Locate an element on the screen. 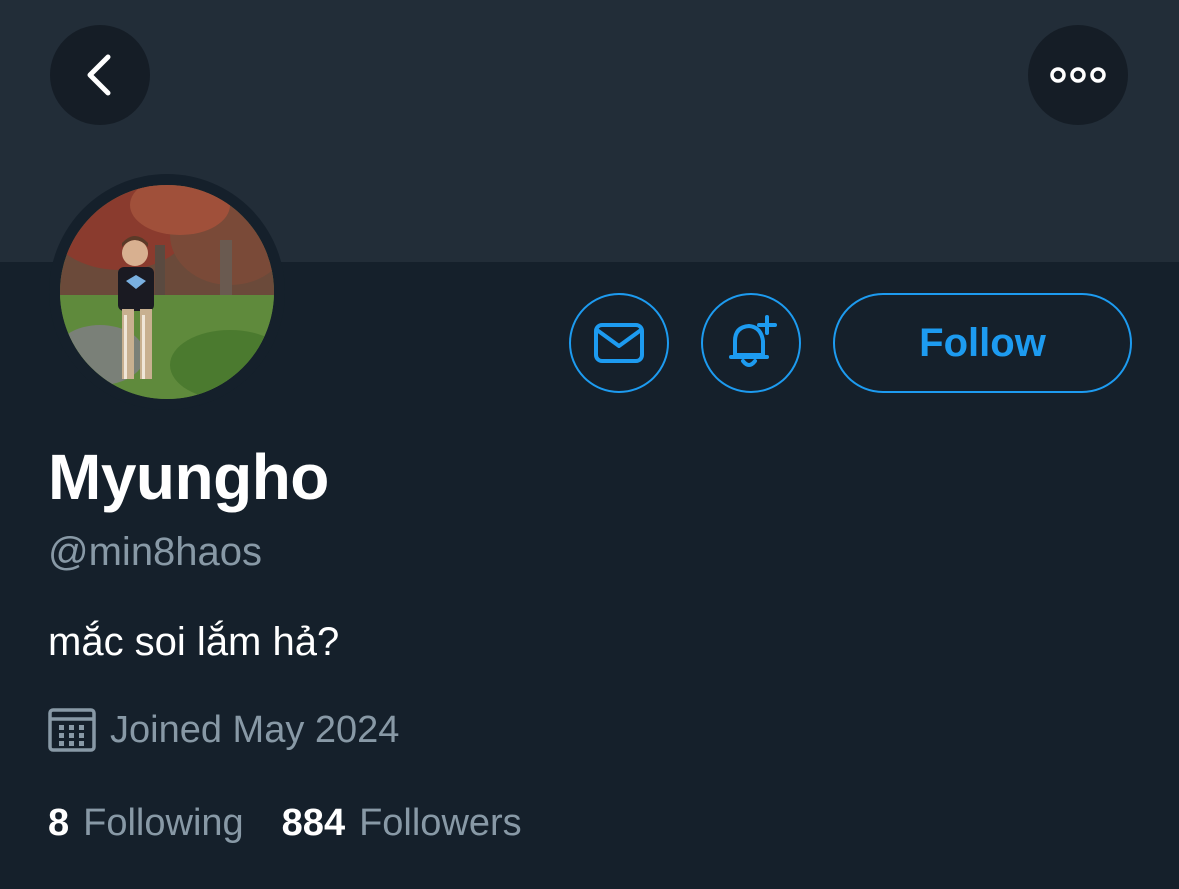 The height and width of the screenshot is (889, 1179). avatar-photo is located at coordinates (167, 292).